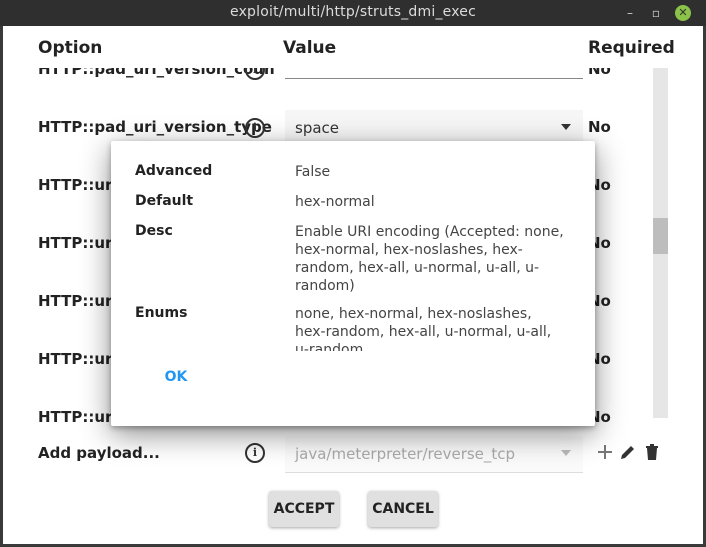 Image resolution: width=706 pixels, height=547 pixels. What do you see at coordinates (164, 201) in the screenshot?
I see `dialog-key-default: Default` at bounding box center [164, 201].